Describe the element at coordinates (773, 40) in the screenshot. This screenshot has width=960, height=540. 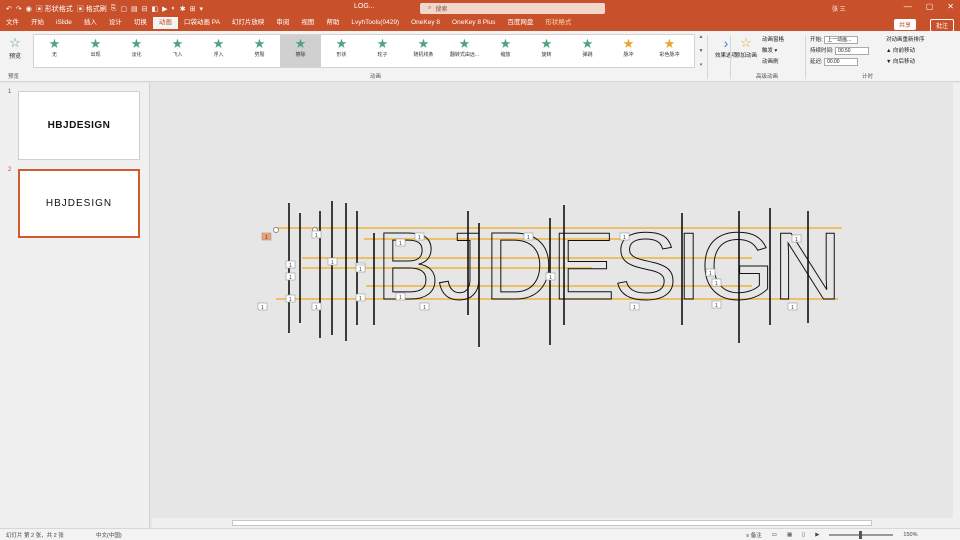
I see `animation-pane-button: 动画窗格` at that location.